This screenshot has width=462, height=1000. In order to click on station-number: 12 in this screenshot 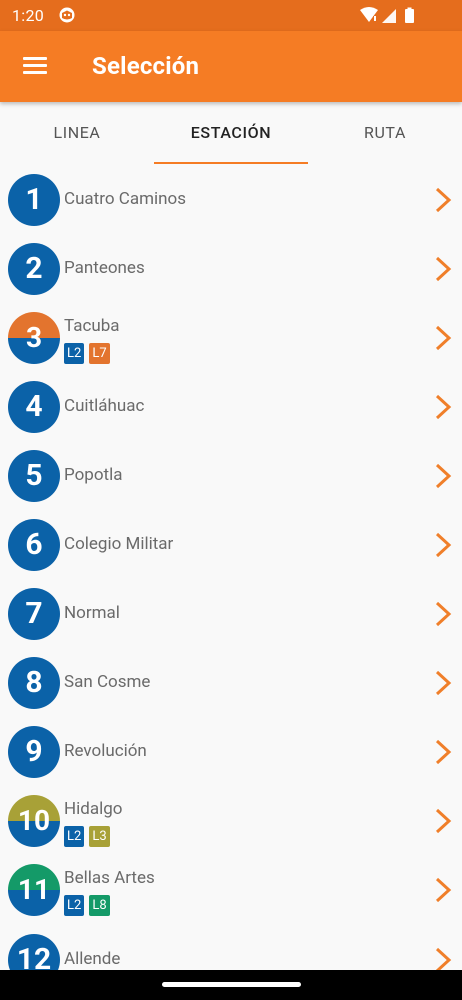, I will do `click(34, 956)`.